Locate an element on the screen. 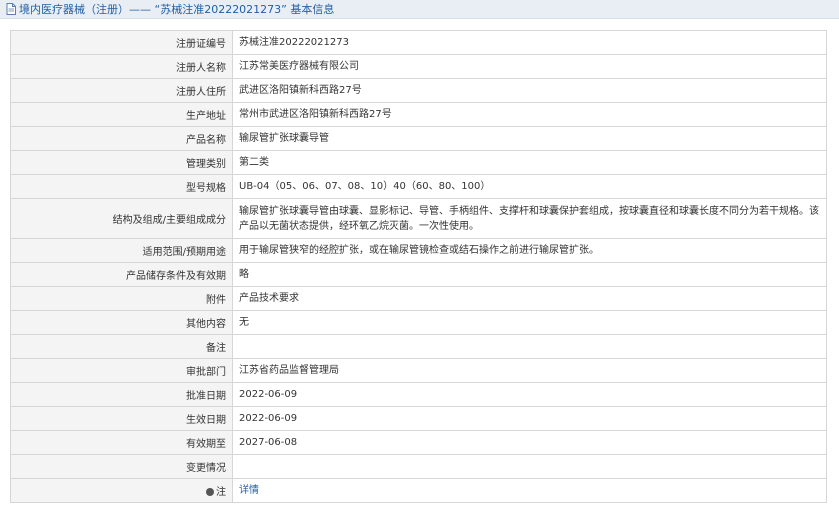 Image resolution: width=839 pixels, height=514 pixels. page-title-bar: 境内医疗器械（注册）—— “苏械注准20222021273” 基本信息 is located at coordinates (419, 9).